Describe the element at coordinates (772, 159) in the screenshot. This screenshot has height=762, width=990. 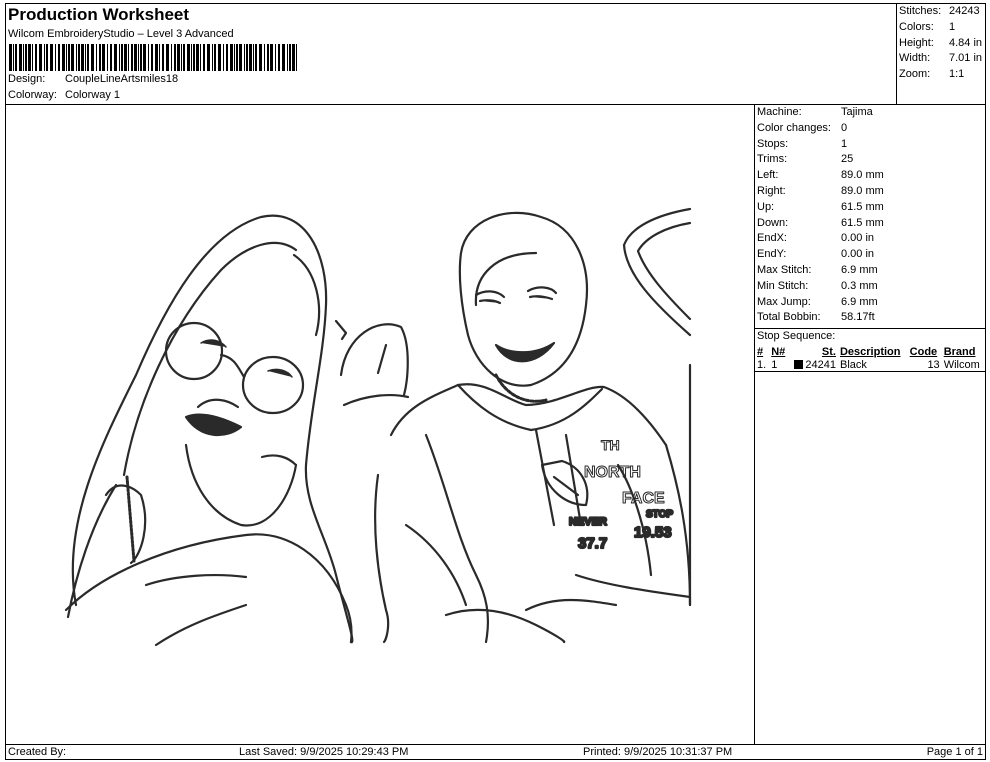
I see `info-label: Trims:` at that location.